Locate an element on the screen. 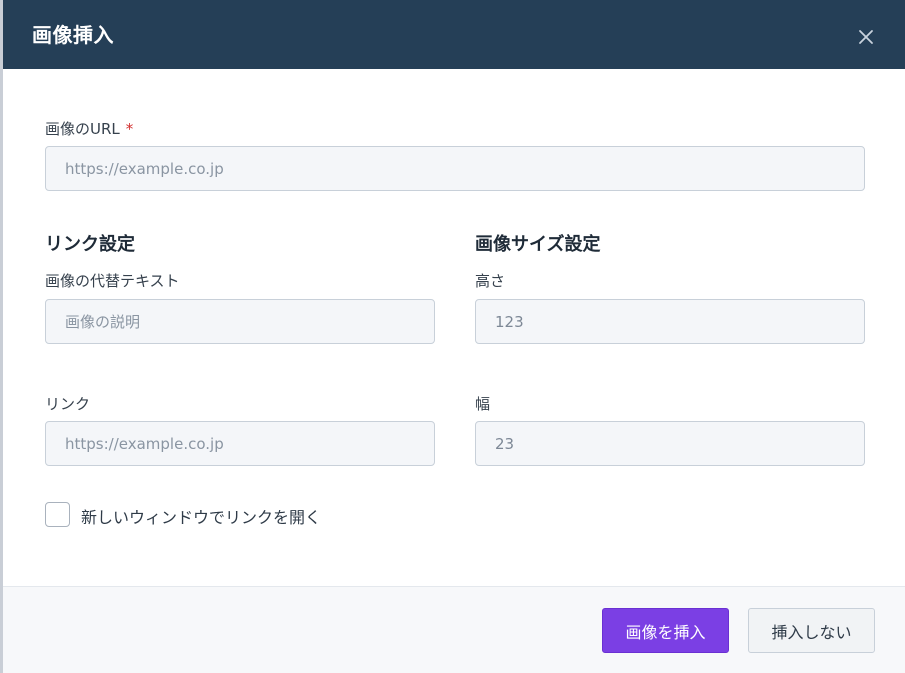  close-button is located at coordinates (866, 34).